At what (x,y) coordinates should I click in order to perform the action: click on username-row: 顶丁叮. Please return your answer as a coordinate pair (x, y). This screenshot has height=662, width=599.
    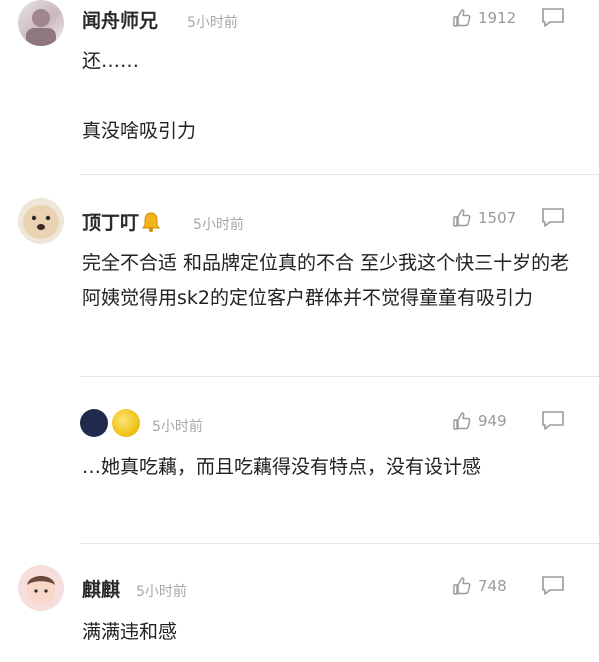
    Looking at the image, I should click on (122, 221).